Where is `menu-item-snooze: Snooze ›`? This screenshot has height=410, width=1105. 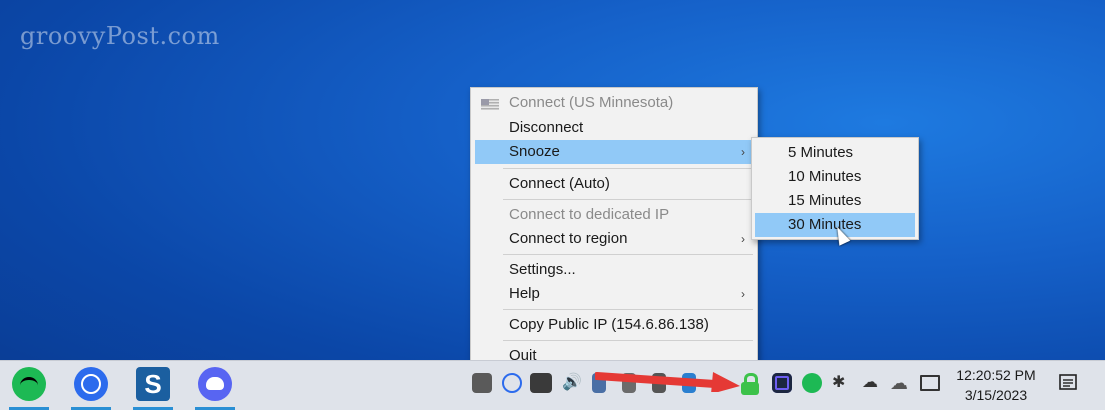 menu-item-snooze: Snooze › is located at coordinates (614, 152).